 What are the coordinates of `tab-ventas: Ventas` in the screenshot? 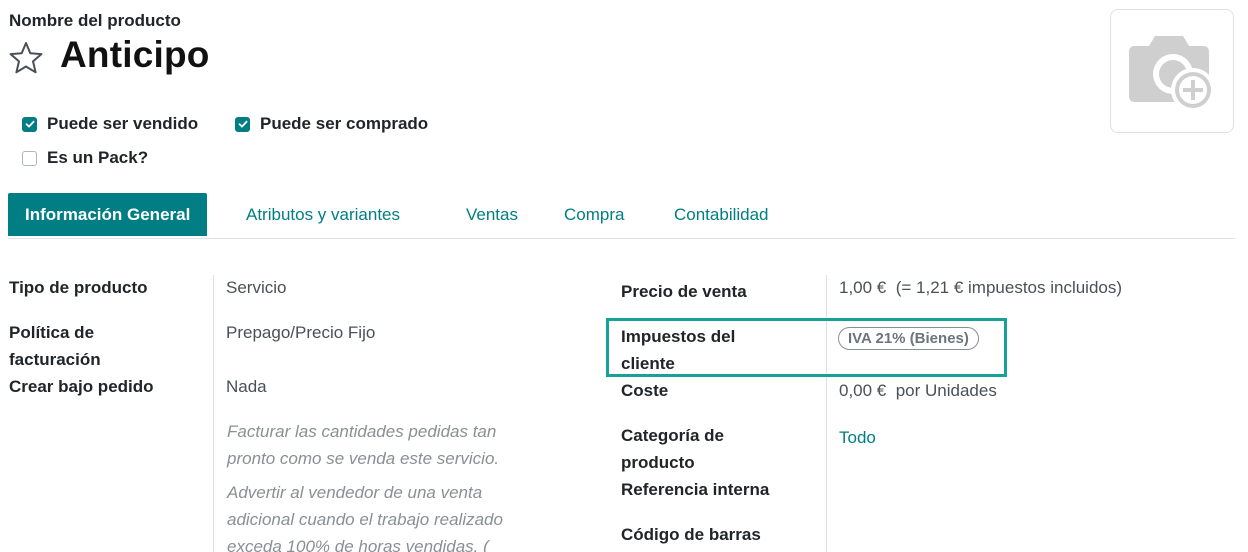 It's located at (492, 214).